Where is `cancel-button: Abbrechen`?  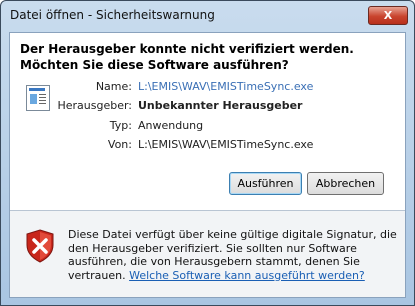
cancel-button: Abbrechen is located at coordinates (345, 183).